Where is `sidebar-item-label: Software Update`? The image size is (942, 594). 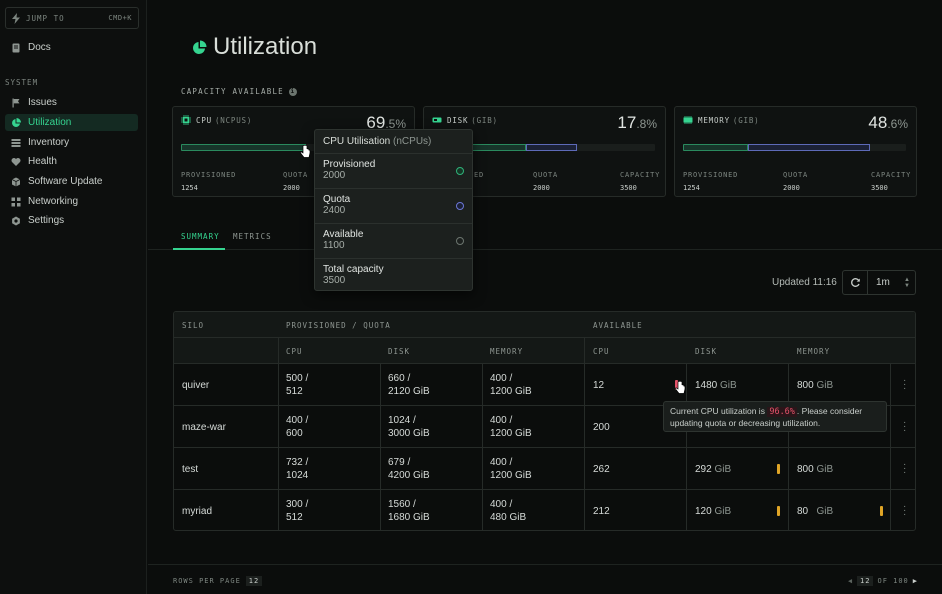
sidebar-item-label: Software Update is located at coordinates (65, 181).